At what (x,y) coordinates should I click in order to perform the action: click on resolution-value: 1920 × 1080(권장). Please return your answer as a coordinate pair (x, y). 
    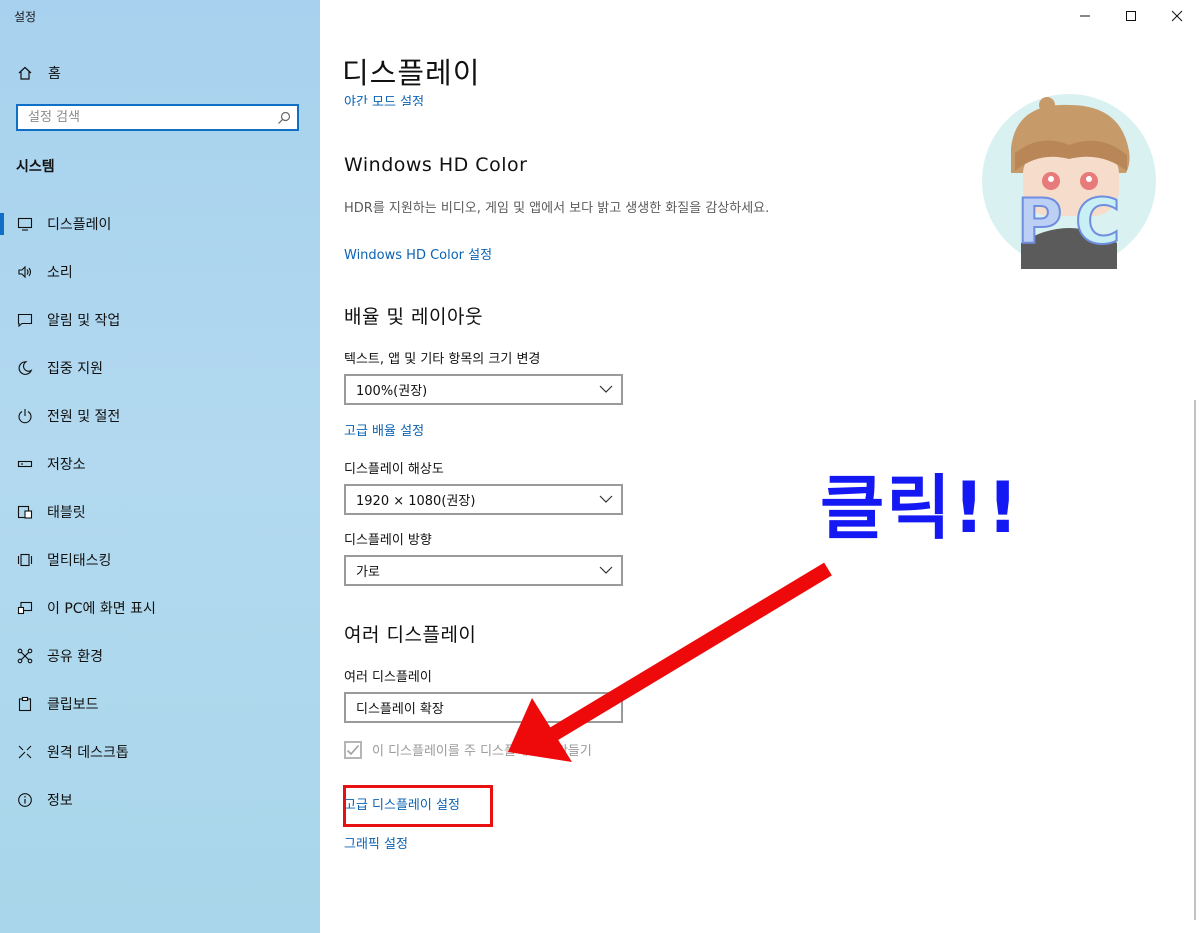
    Looking at the image, I should click on (416, 501).